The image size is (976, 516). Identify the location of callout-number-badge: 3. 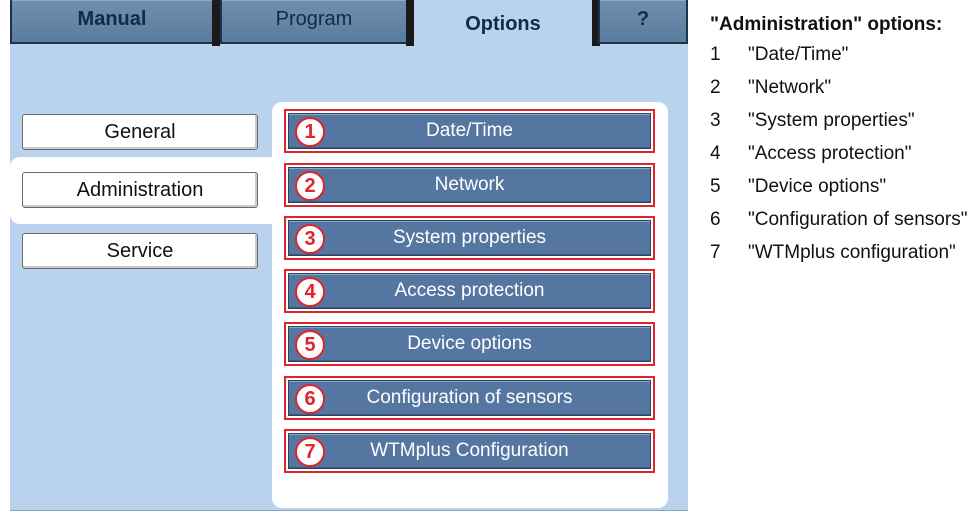
(310, 239).